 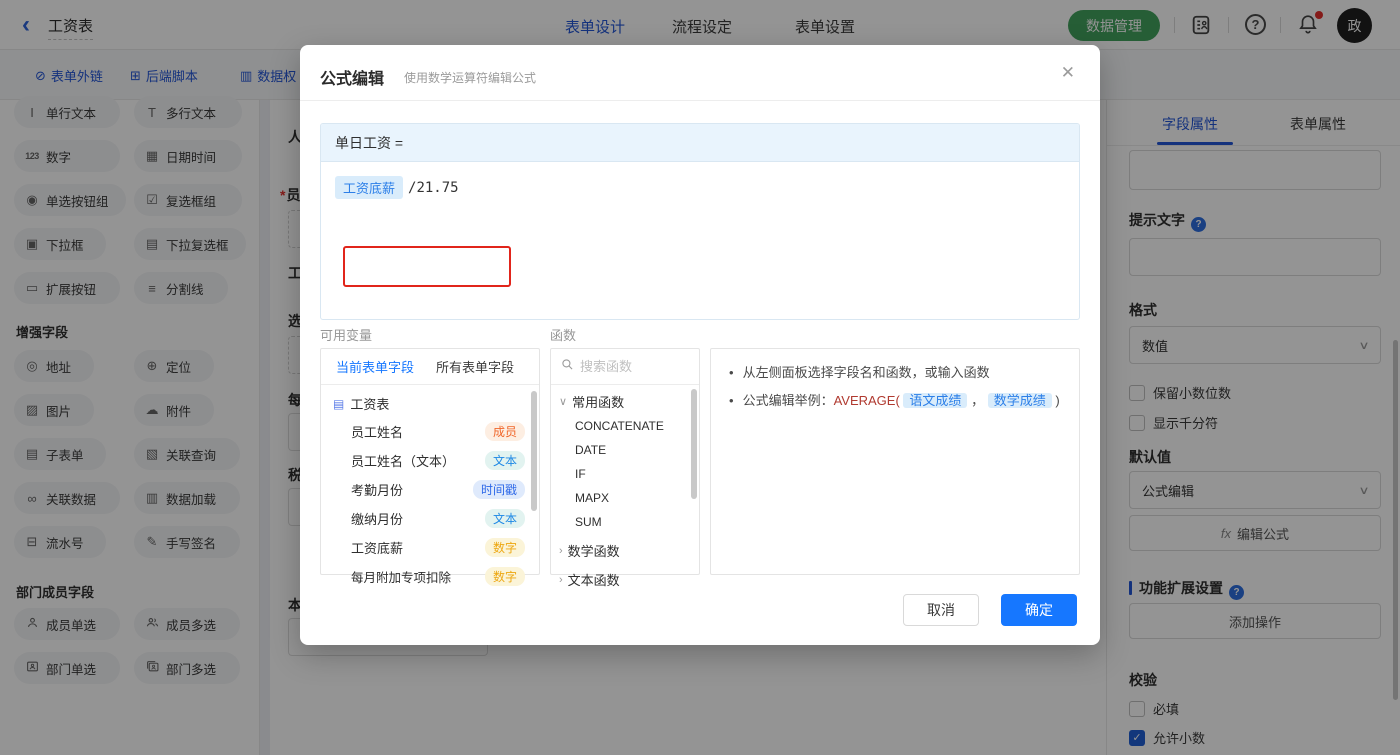 I want to click on functions-label: 函数, so click(x=563, y=335).